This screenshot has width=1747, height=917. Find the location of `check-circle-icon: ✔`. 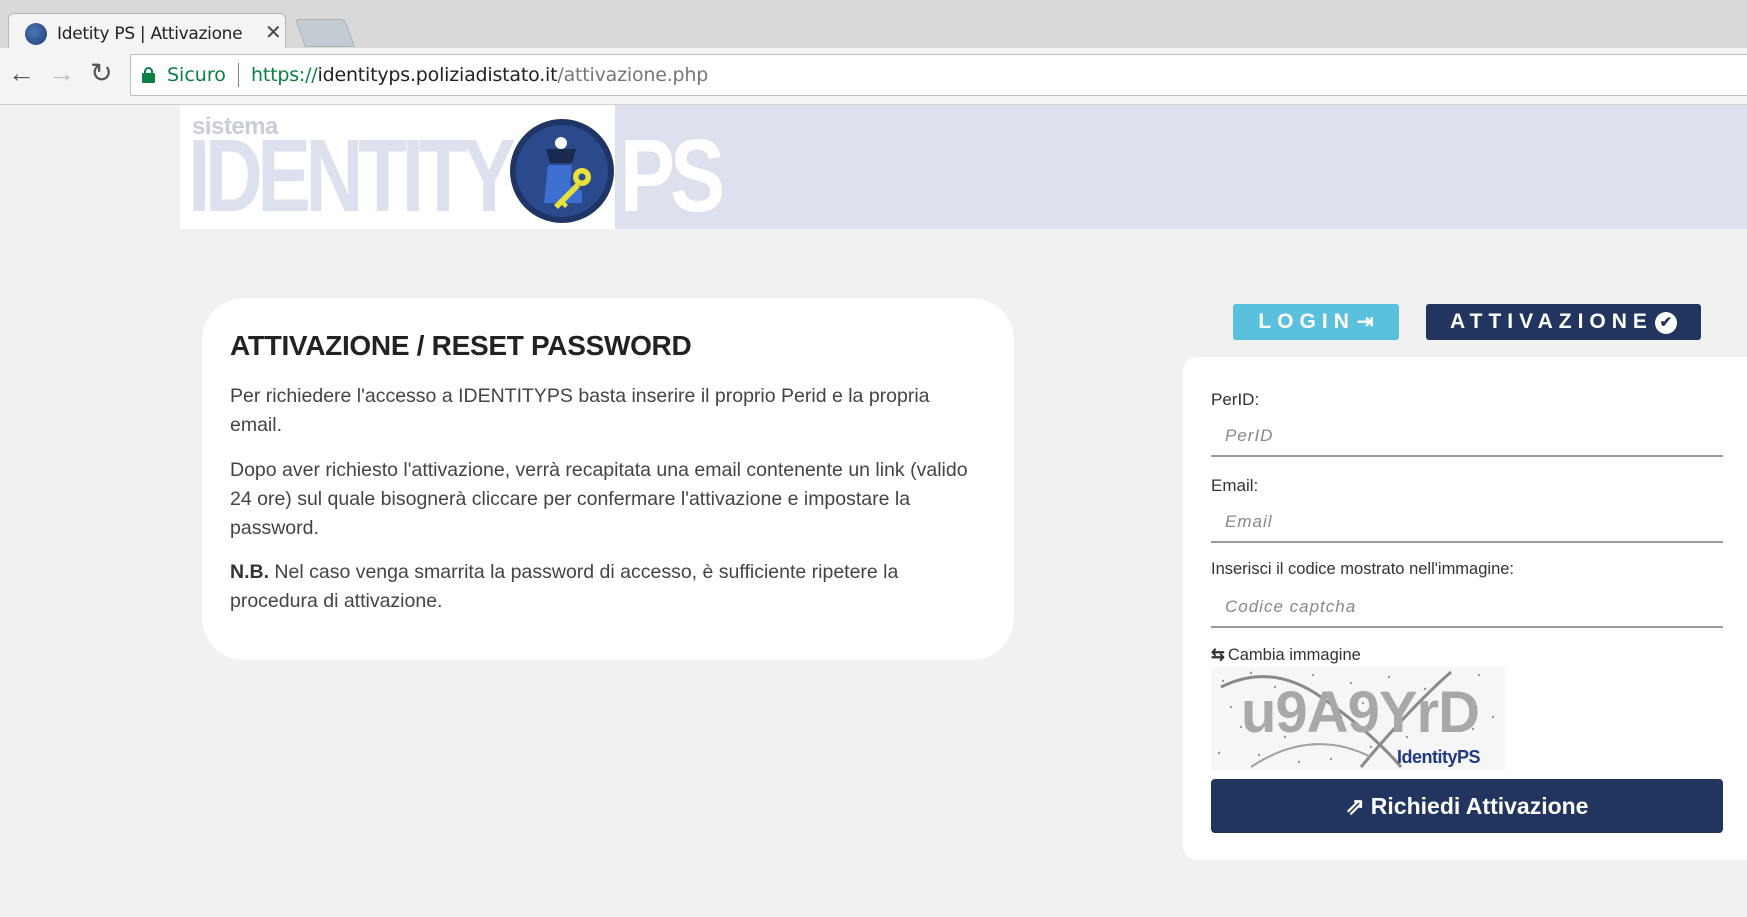

check-circle-icon: ✔ is located at coordinates (1665, 323).